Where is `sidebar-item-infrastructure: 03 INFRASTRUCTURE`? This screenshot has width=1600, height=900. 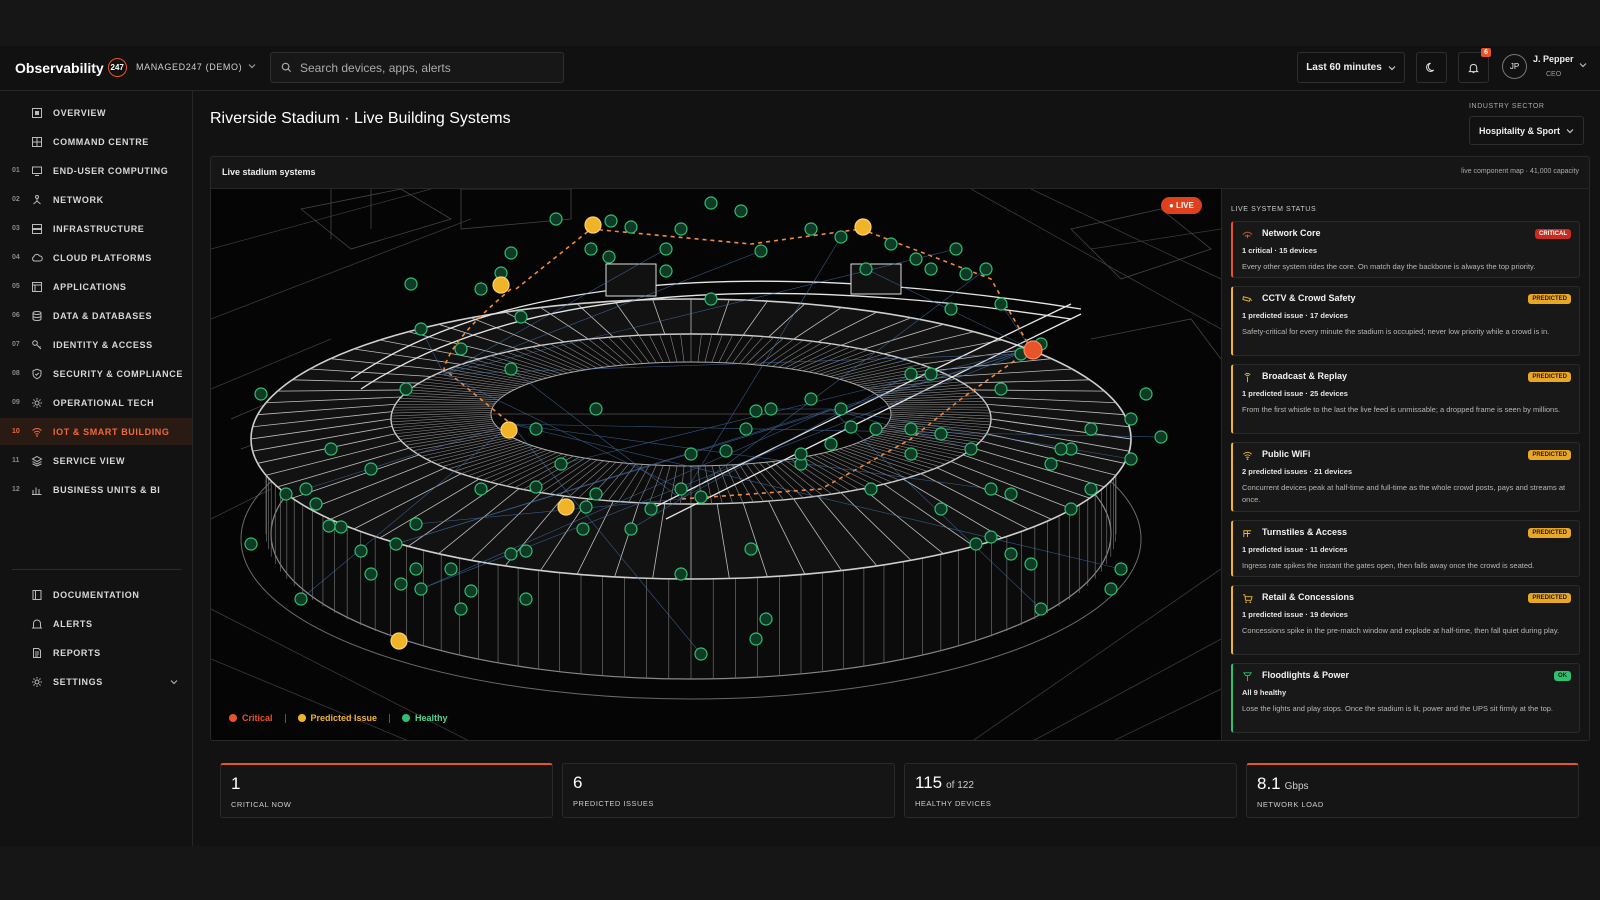
sidebar-item-infrastructure: 03 INFRASTRUCTURE is located at coordinates (96, 228).